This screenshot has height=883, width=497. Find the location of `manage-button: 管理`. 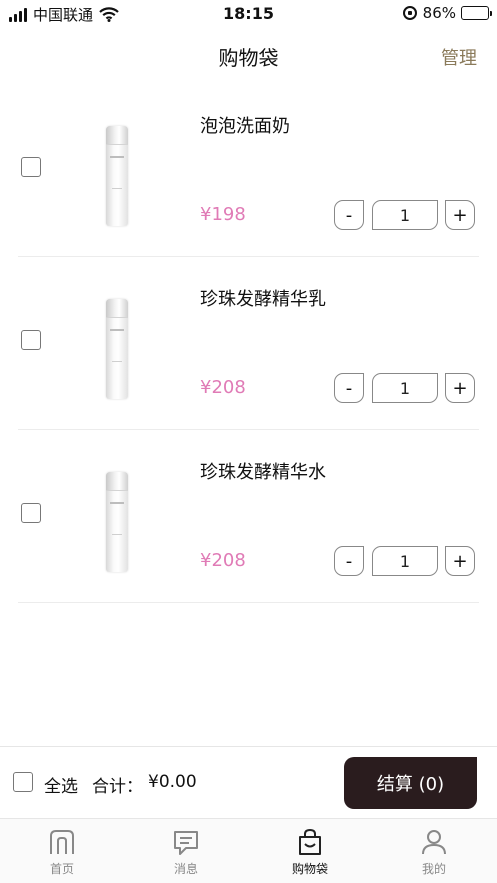

manage-button: 管理 is located at coordinates (459, 57).